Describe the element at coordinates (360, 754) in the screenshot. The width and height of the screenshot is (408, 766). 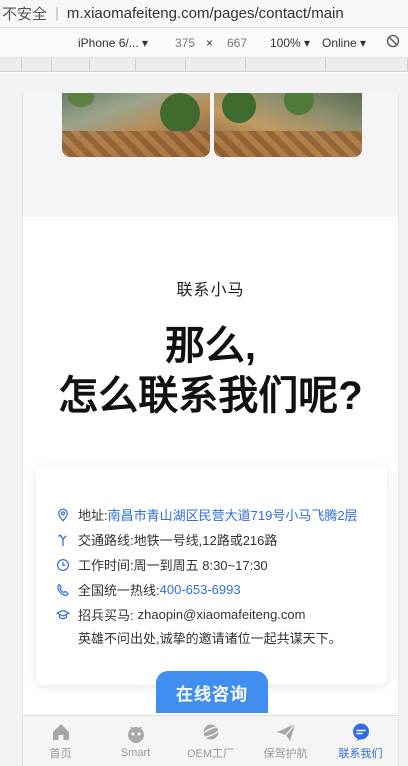
I see `tab-contact-label: 联系我们` at that location.